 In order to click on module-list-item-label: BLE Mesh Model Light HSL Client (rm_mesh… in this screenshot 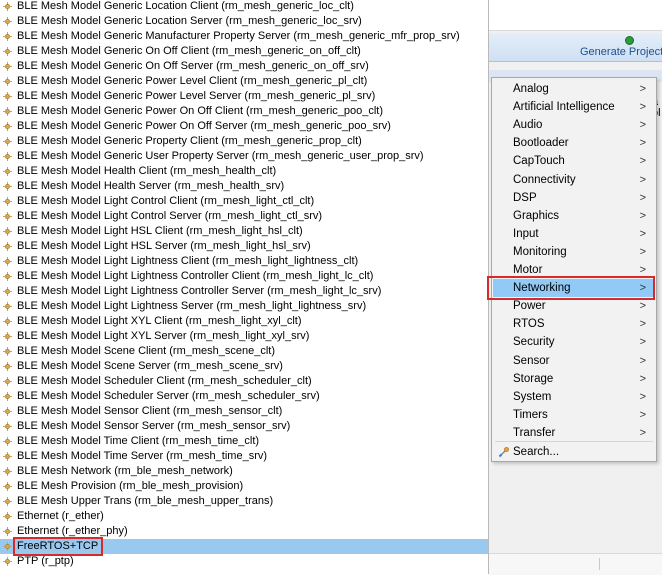, I will do `click(160, 231)`.